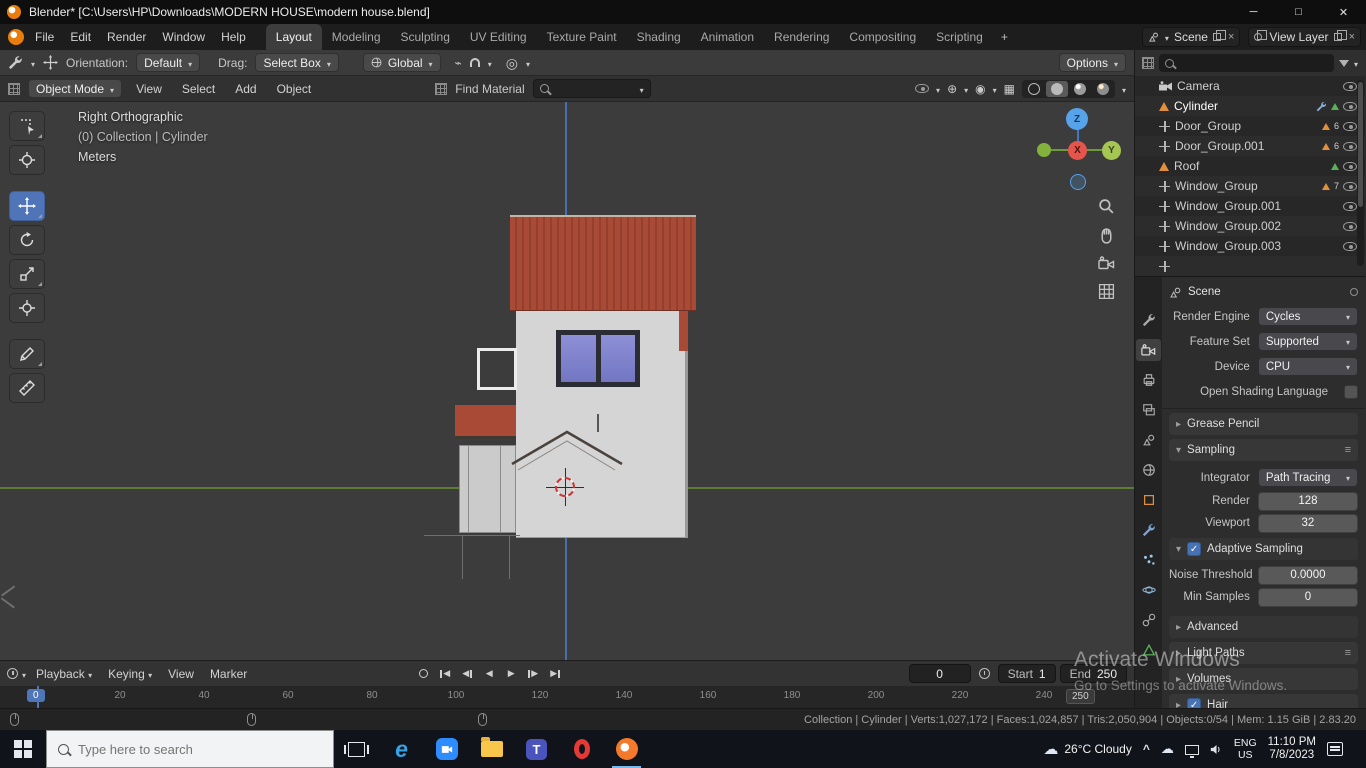 This screenshot has height=768, width=1366. Describe the element at coordinates (498, 37) in the screenshot. I see `workspace-tab-uv-editing: UV Editing` at that location.